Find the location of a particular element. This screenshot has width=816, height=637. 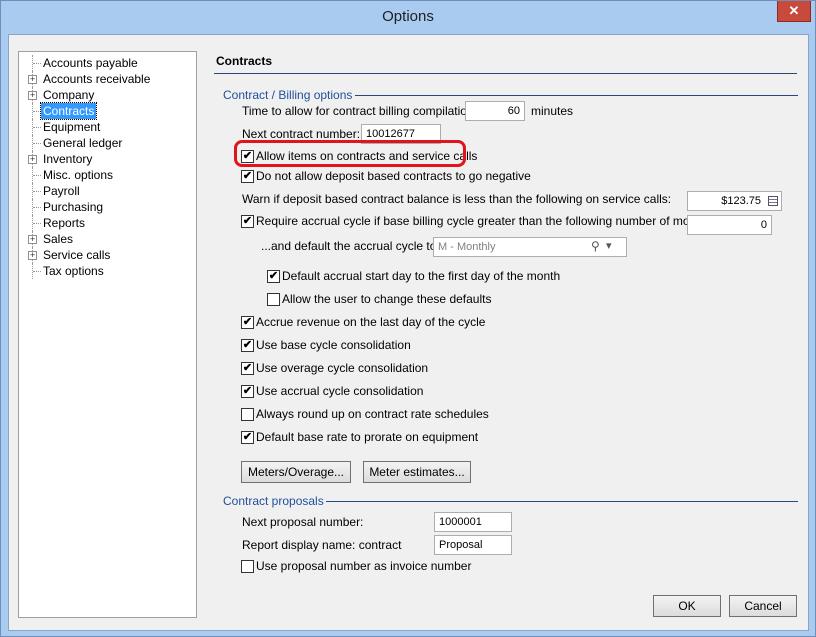

tree-item-label: Inventory is located at coordinates (68, 159).